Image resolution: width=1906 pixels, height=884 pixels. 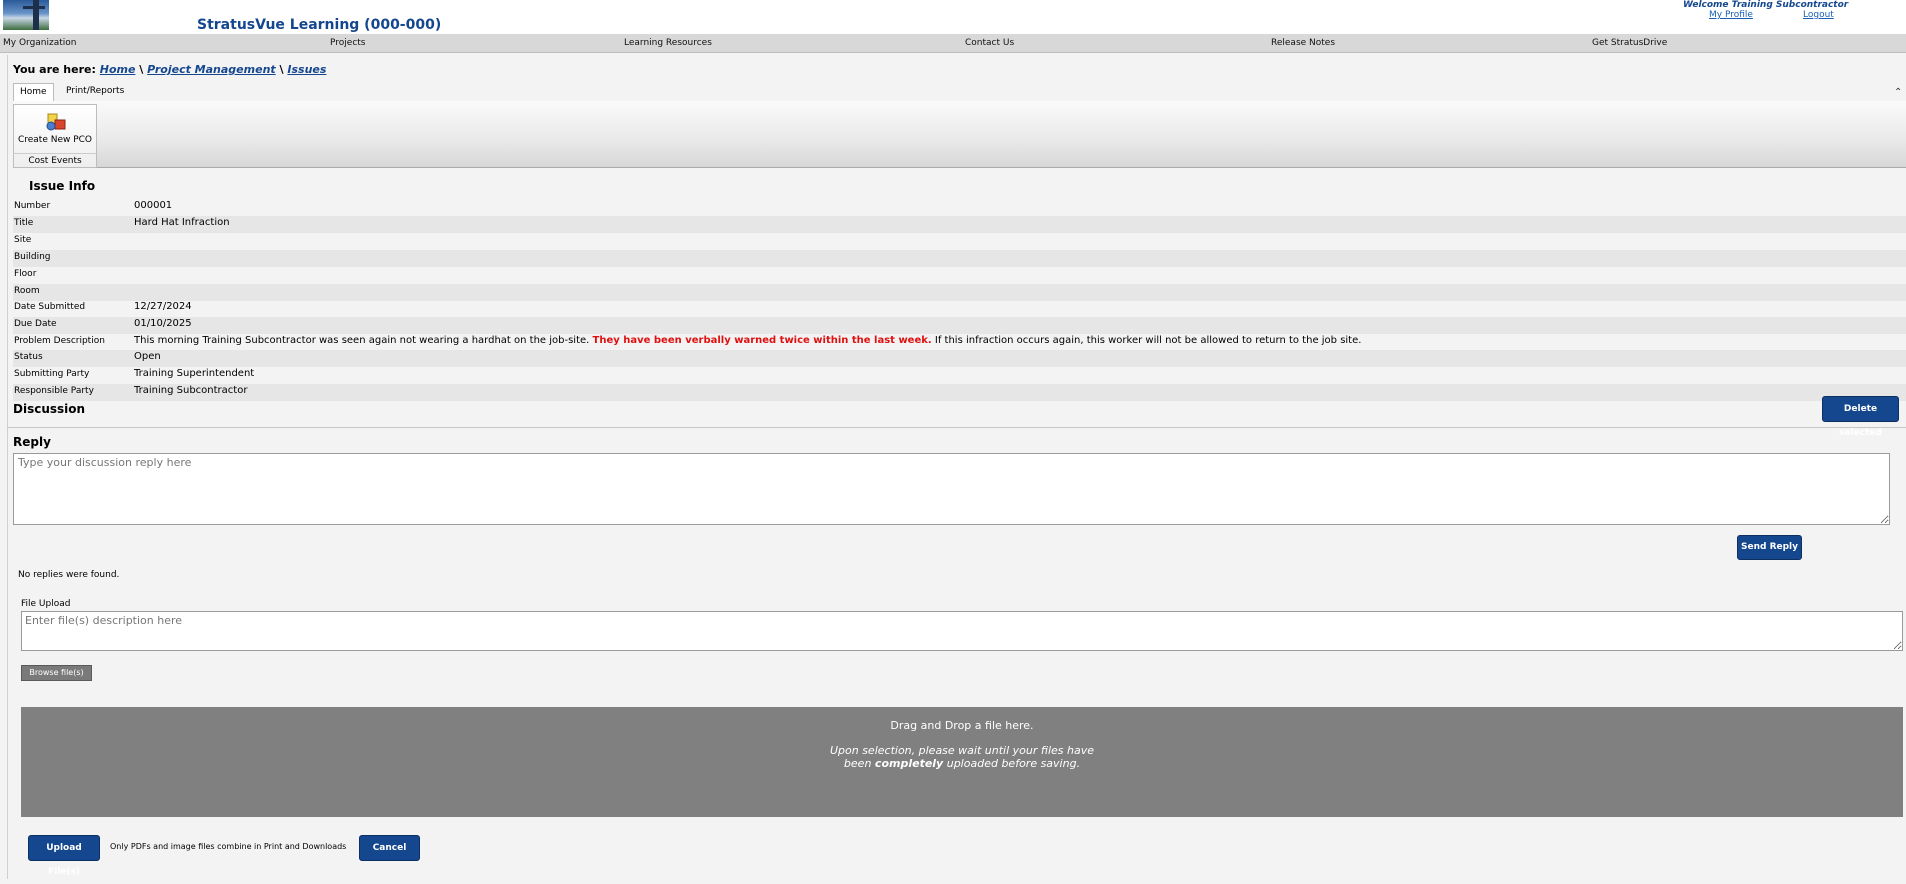 I want to click on divider, so click(x=956, y=427).